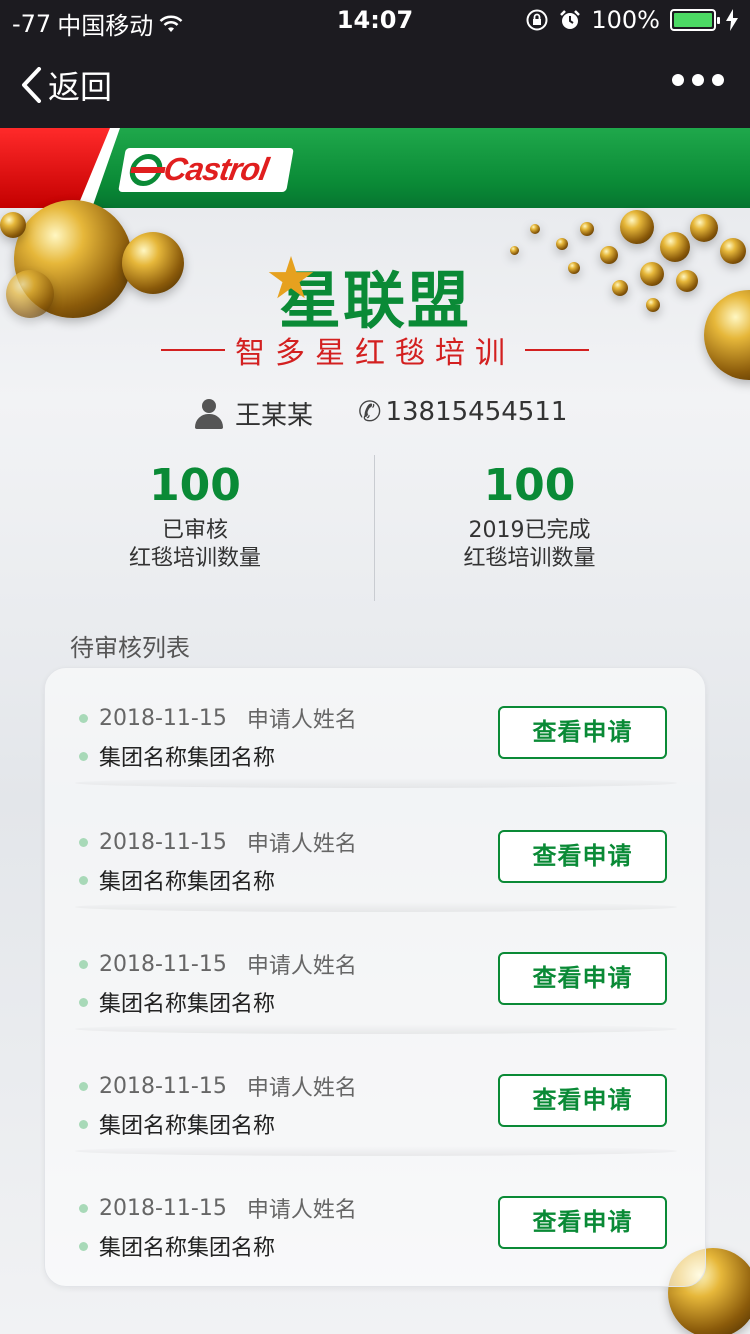 The height and width of the screenshot is (1334, 750). I want to click on stat-completed: 100 2019已完成 红毯培训数量, so click(529, 514).